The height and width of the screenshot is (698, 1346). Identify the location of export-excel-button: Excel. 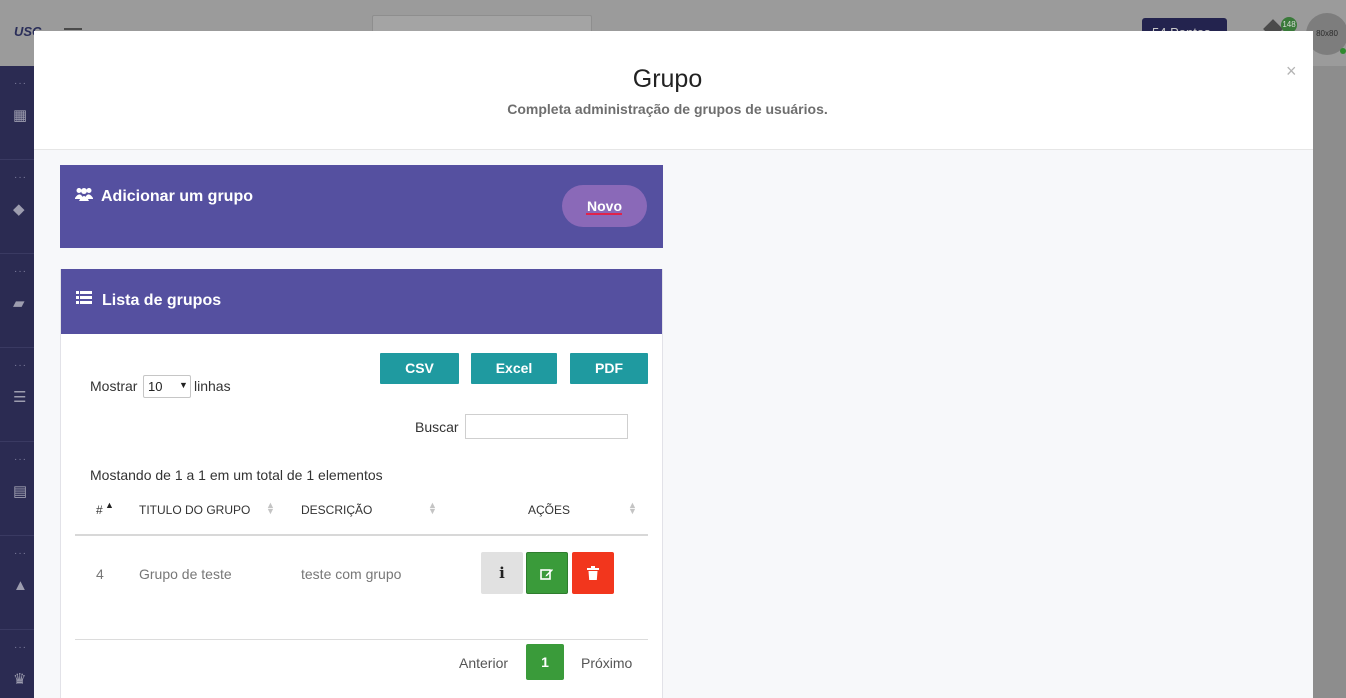
(514, 368).